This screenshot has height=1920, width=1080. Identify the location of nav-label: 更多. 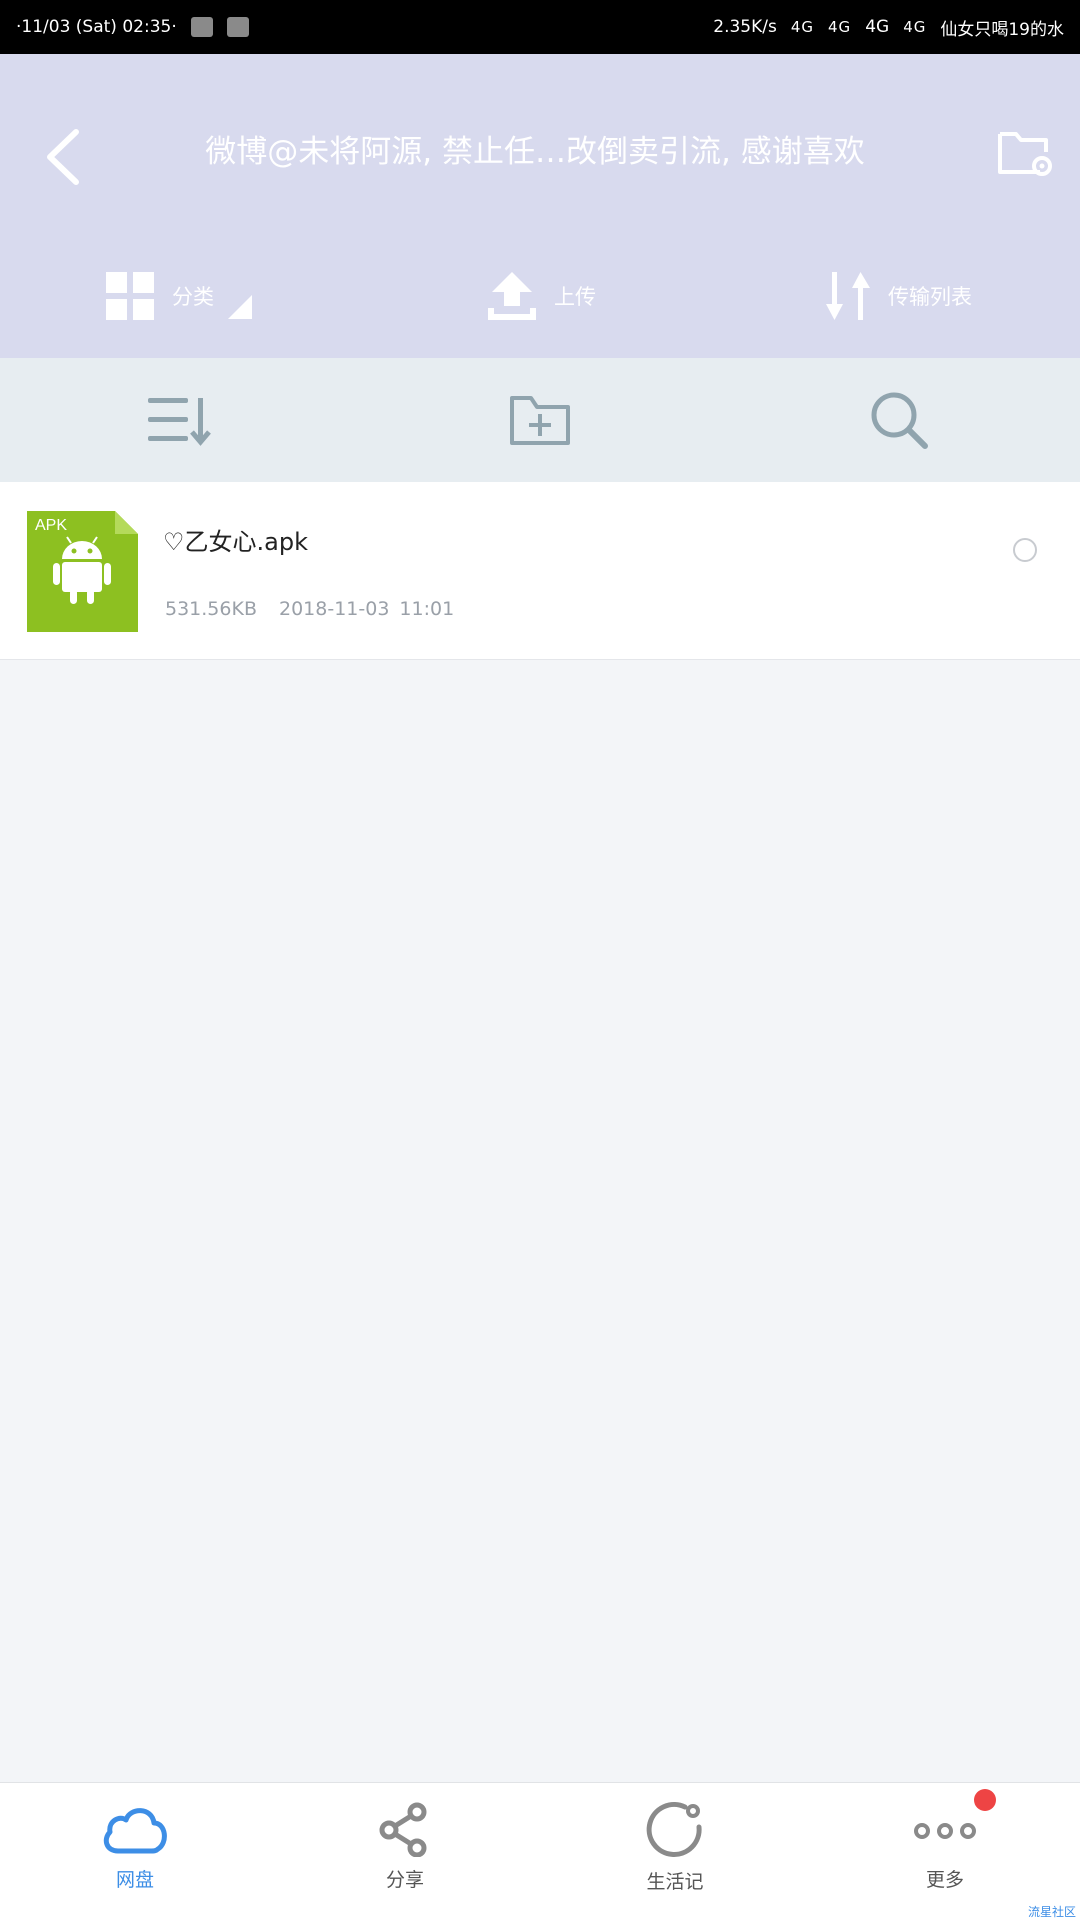
(944, 1880).